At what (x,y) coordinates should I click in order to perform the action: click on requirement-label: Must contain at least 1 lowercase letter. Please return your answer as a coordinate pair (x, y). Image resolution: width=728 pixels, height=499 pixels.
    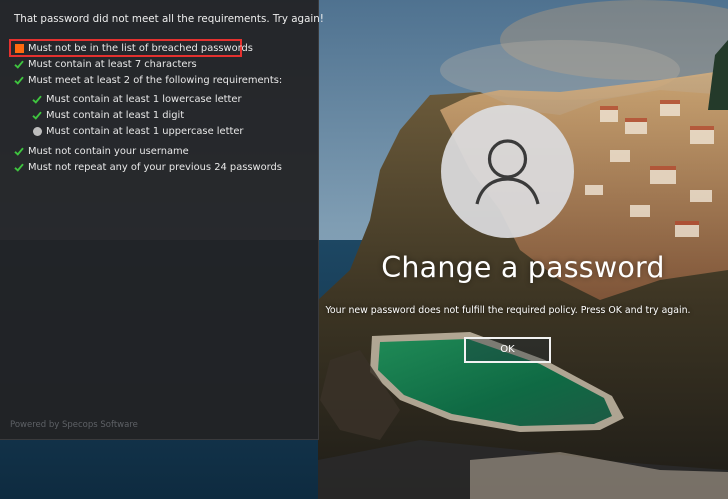
    Looking at the image, I should click on (144, 99).